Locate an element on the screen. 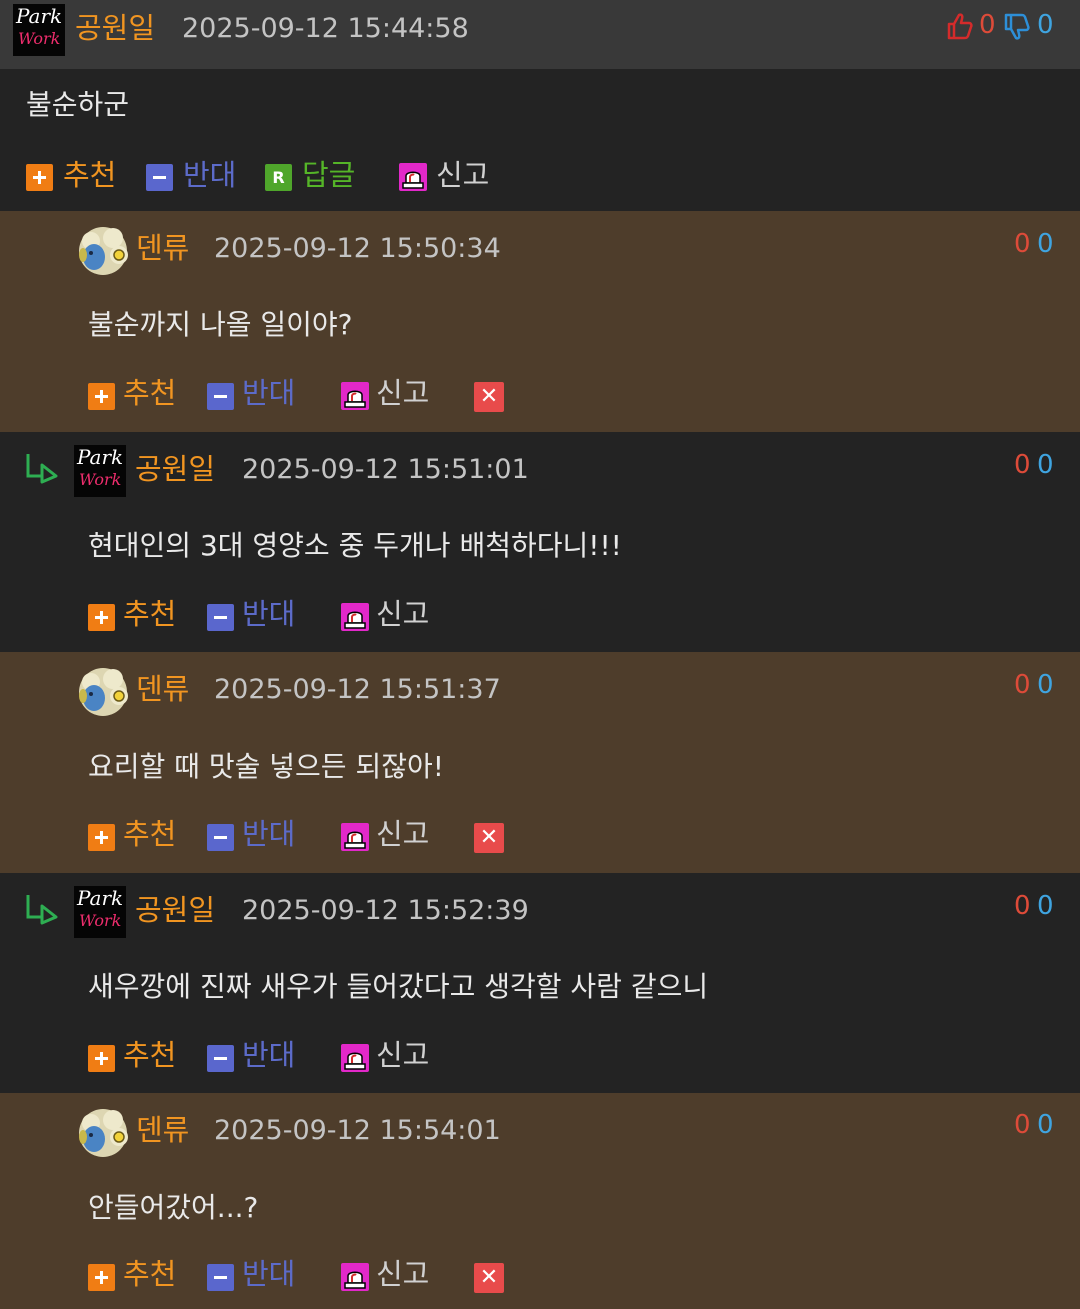 The height and width of the screenshot is (1309, 1080). comment-text: 새우깡에 진짜 새우가 들어갔다고 생각할 사람 같으니 is located at coordinates (398, 986).